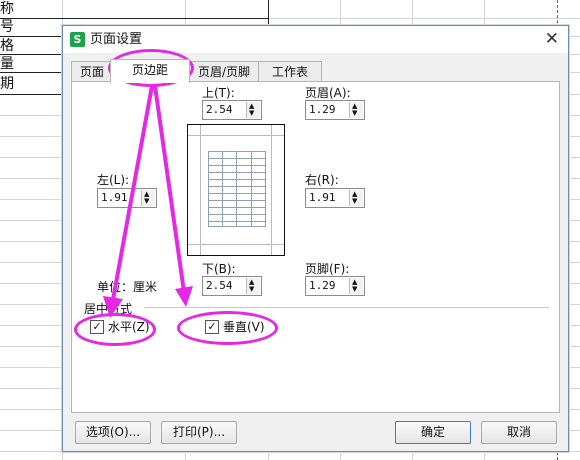 This screenshot has height=460, width=580. I want to click on annotation-arrows, so click(148, 201).